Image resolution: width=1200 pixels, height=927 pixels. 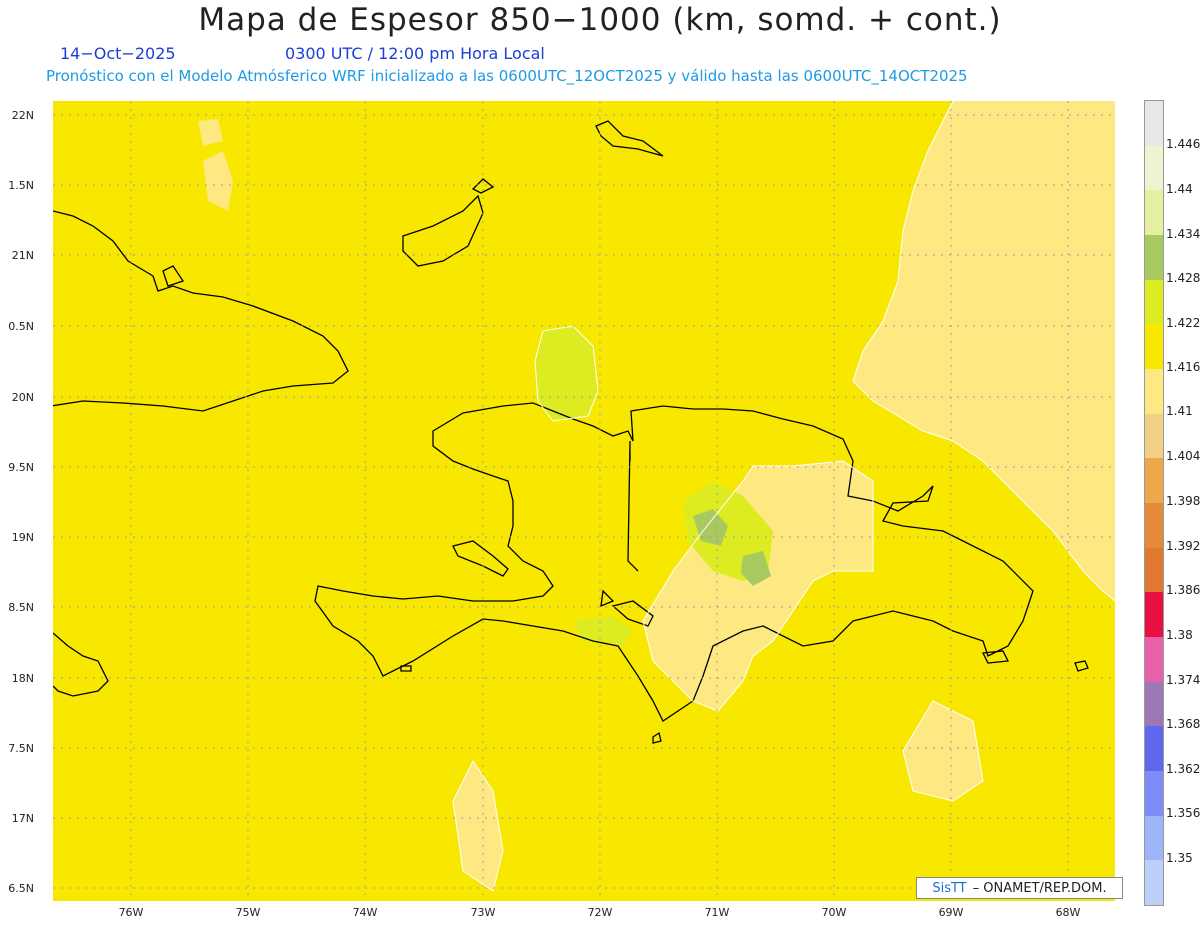 What do you see at coordinates (600, 912) in the screenshot?
I see `lon-label: 72W` at bounding box center [600, 912].